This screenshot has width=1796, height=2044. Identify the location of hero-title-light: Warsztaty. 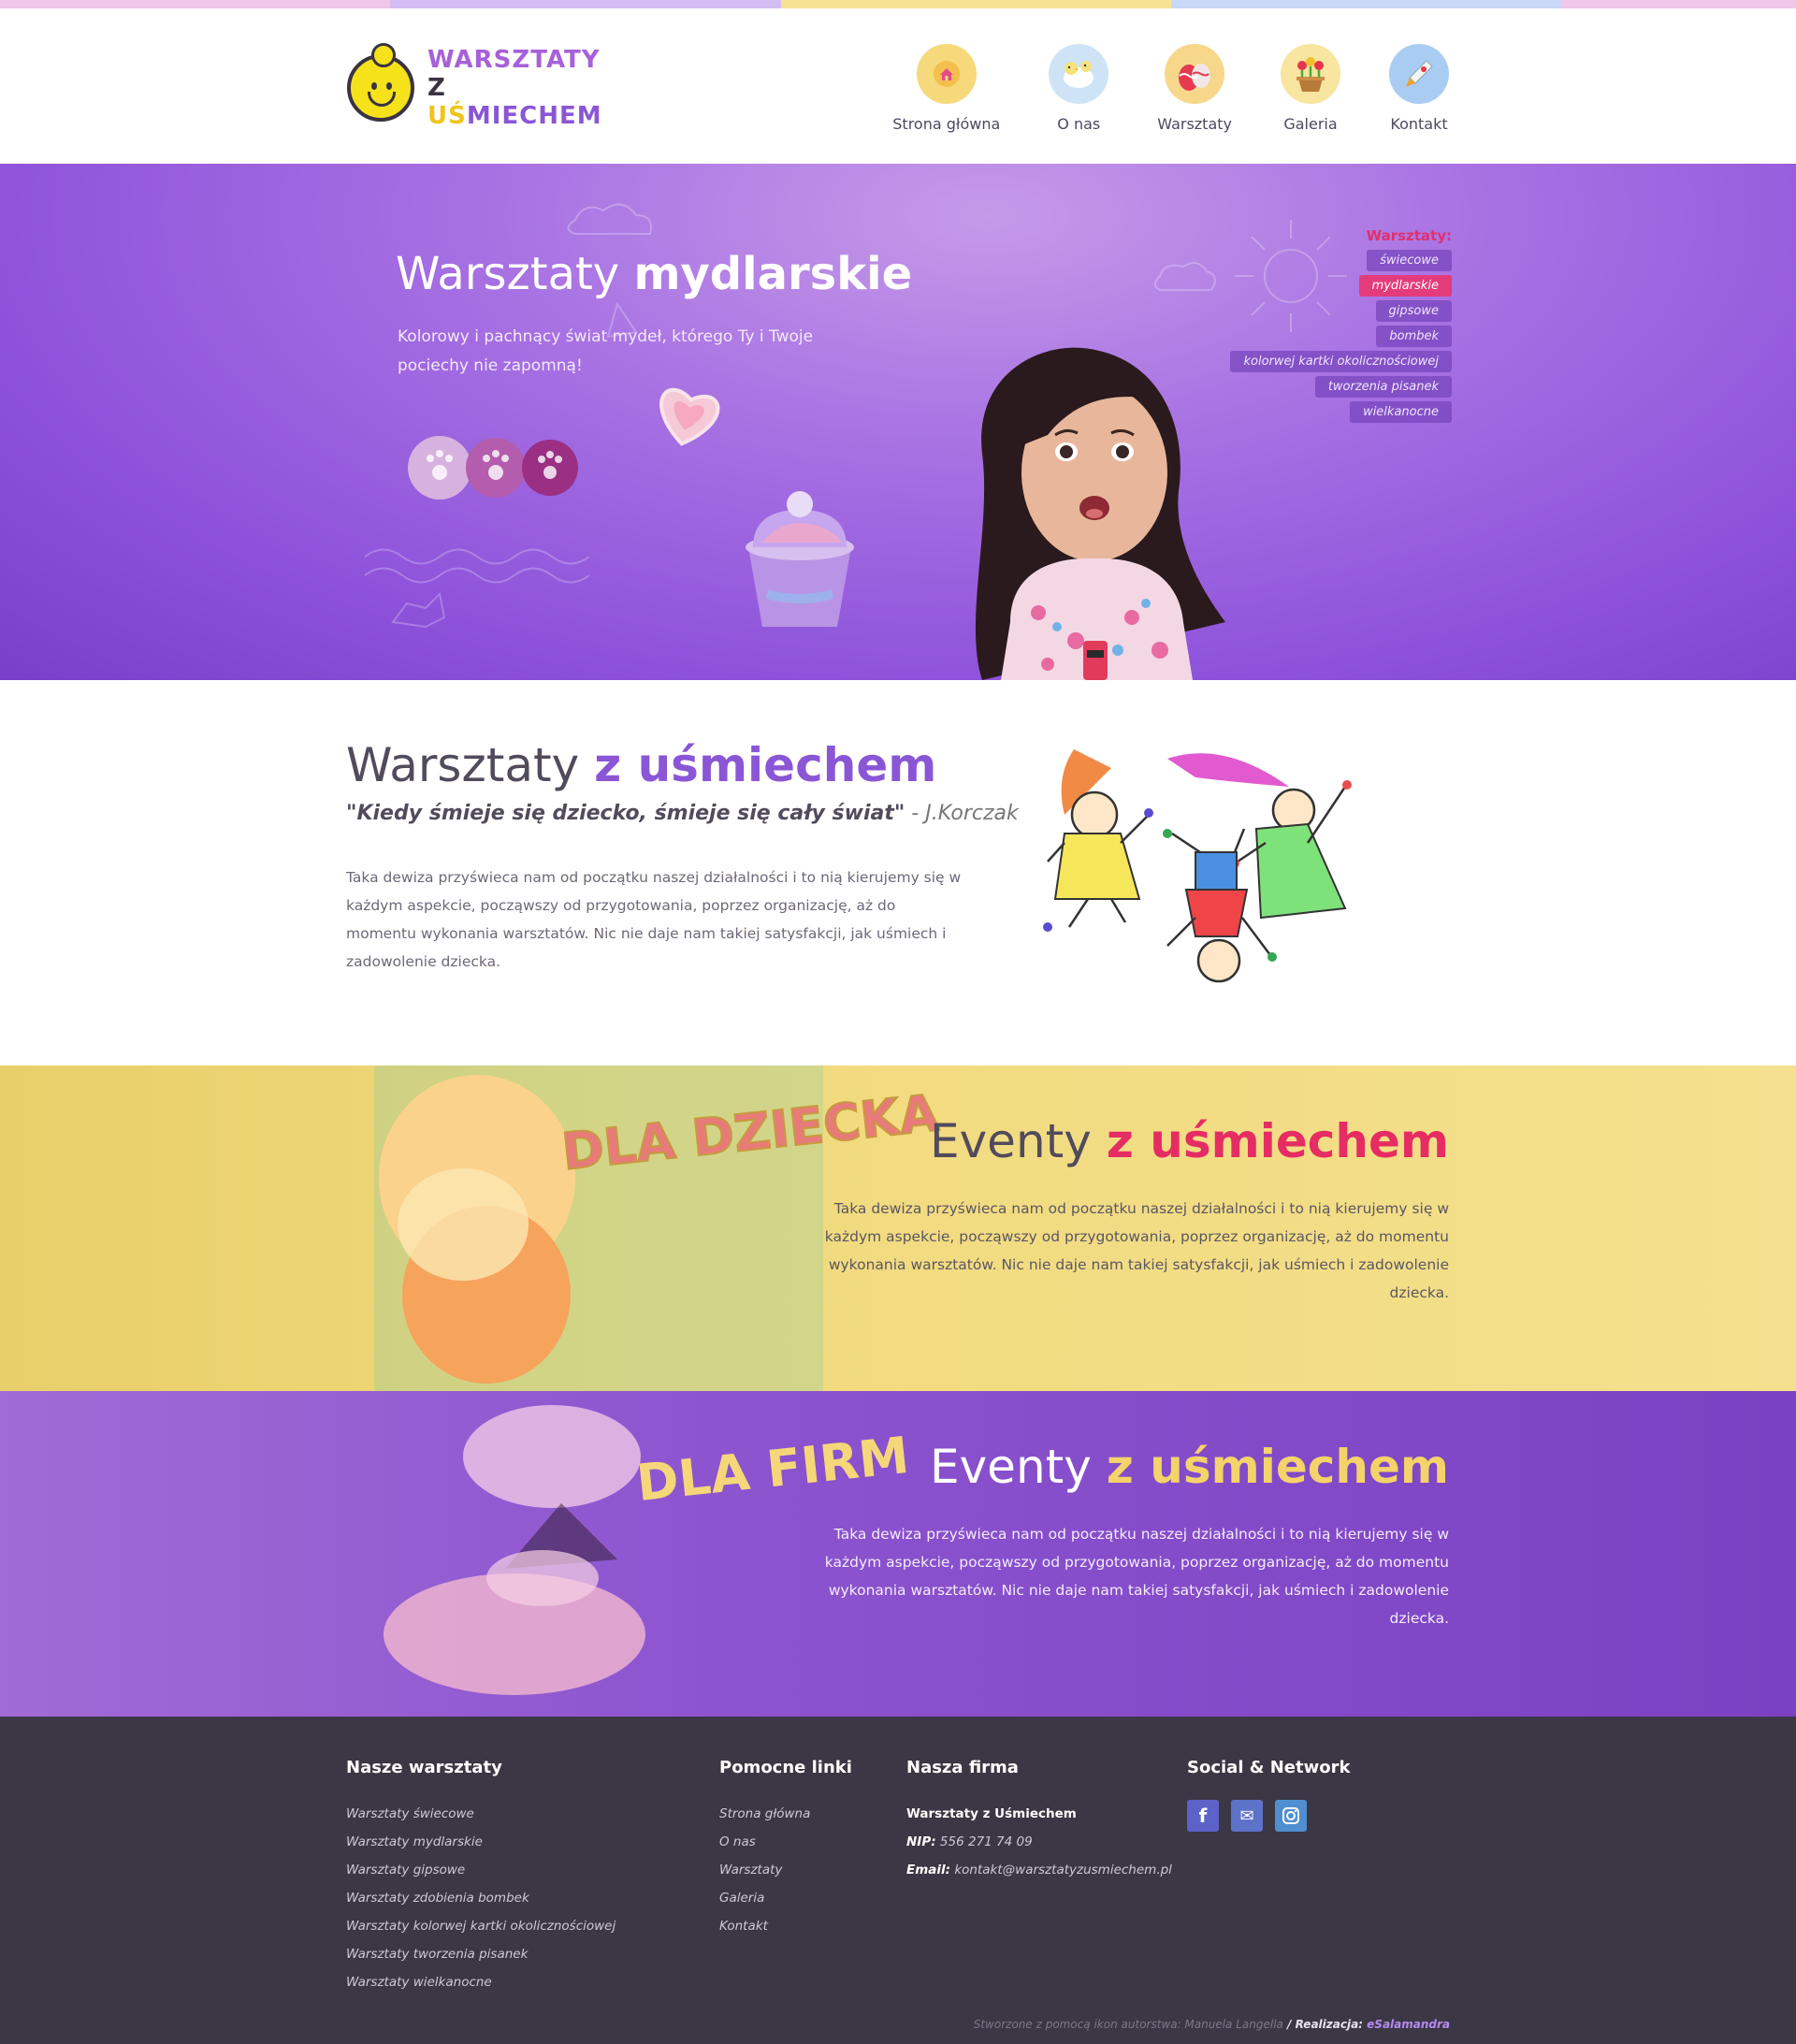
(515, 274).